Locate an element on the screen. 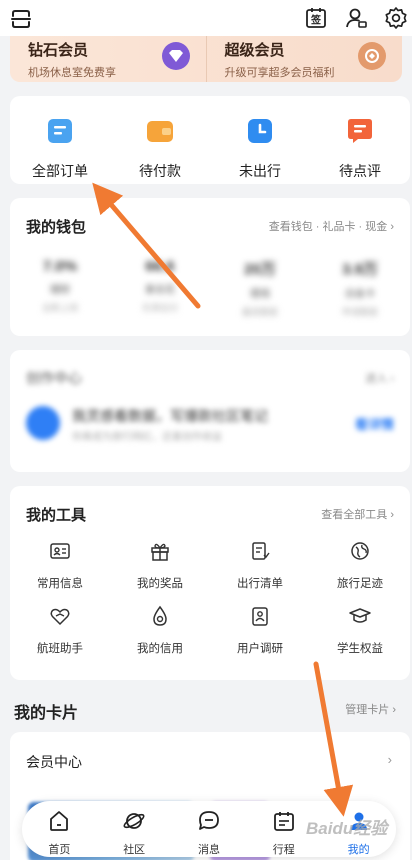 This screenshot has height=860, width=412. tab-home: 首页 is located at coordinates (59, 829).